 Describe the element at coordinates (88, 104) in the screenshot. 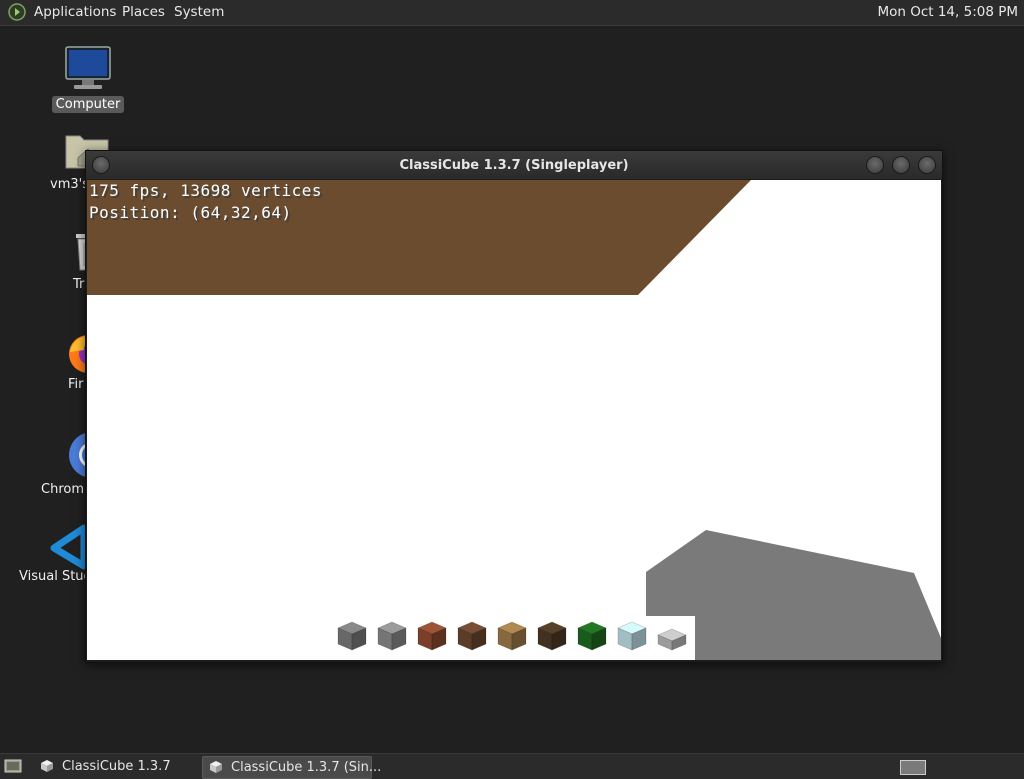

I see `desktop-icon-label: Computer` at that location.